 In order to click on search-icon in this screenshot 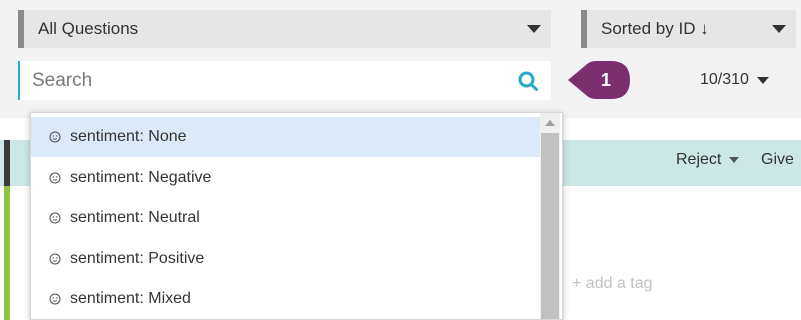, I will do `click(528, 81)`.